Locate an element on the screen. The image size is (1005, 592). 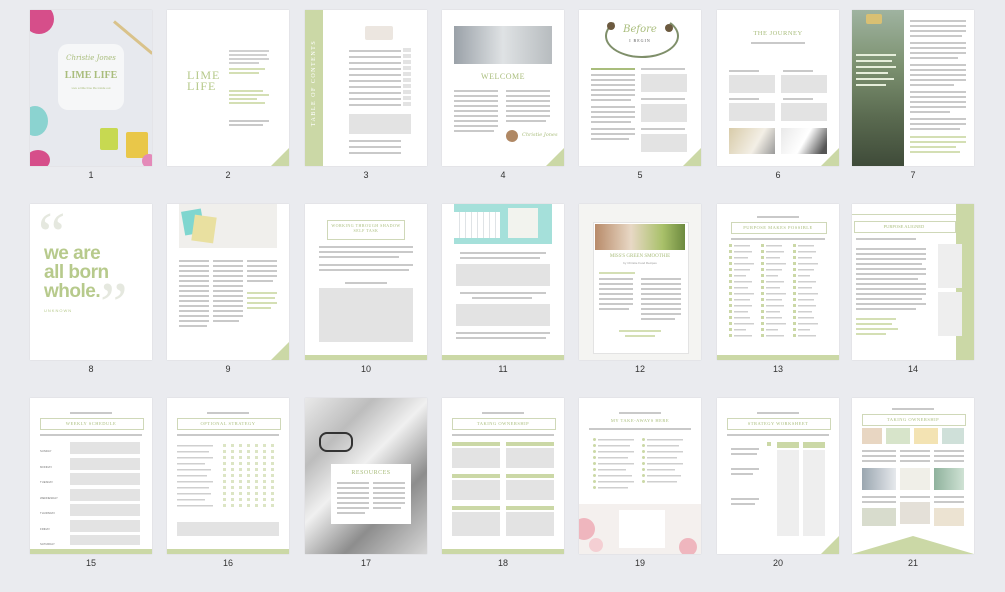
page-thumbnail: STRATEGY WORKSHEET 20 is located at coordinates (778, 483).